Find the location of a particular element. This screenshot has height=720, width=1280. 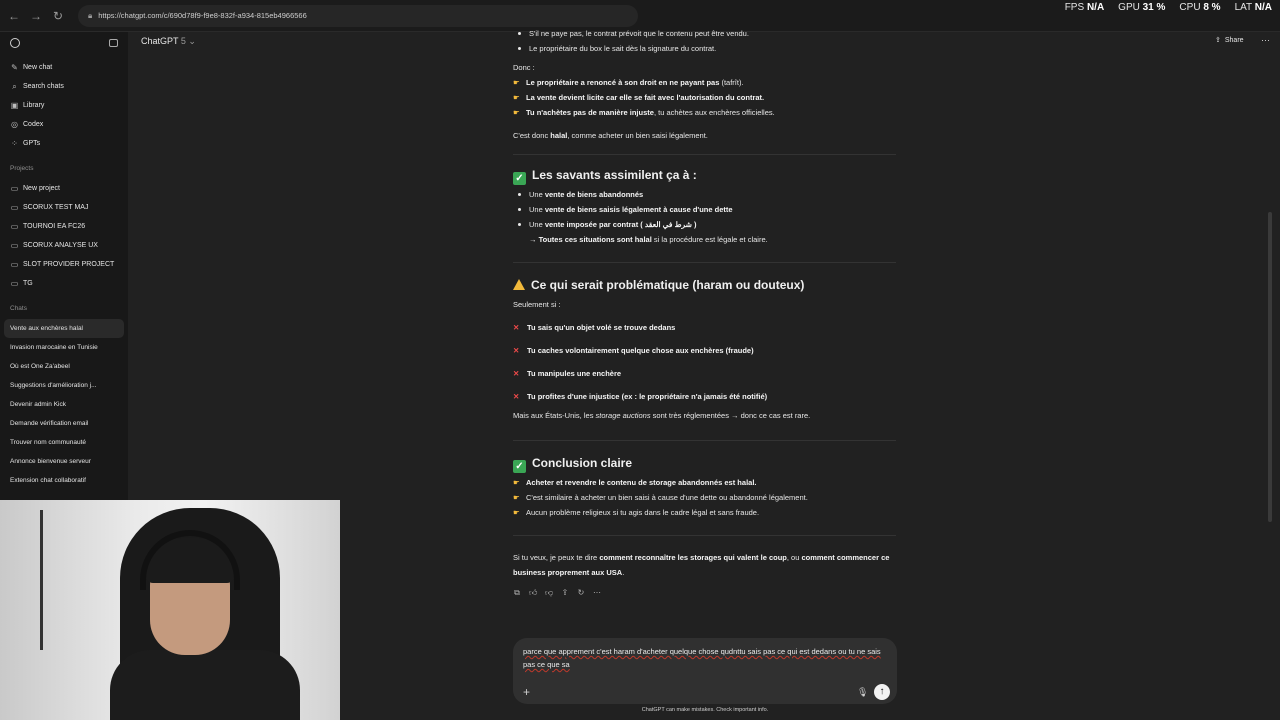

gpu-stat: GPU 31 % is located at coordinates (1142, 7).